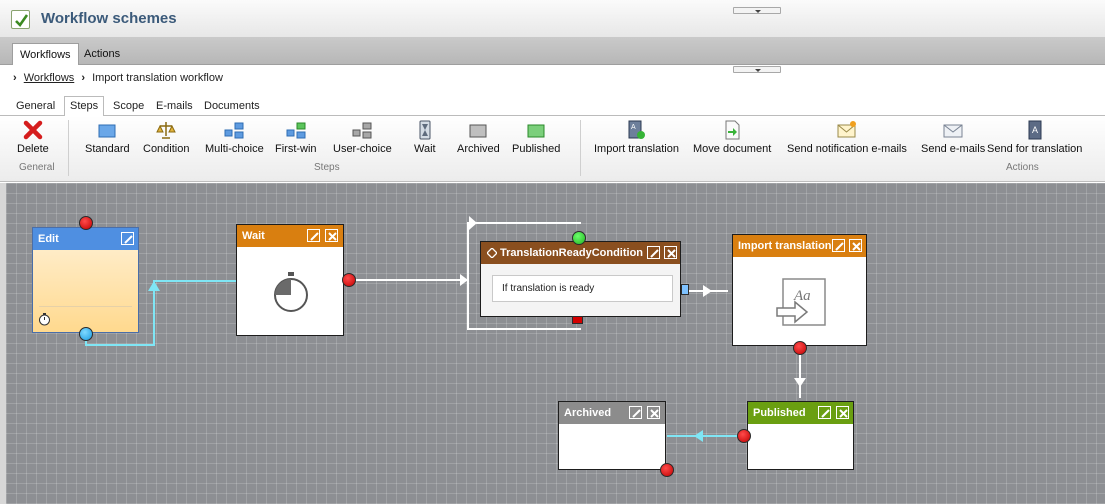  Describe the element at coordinates (552, 106) in the screenshot. I see `sub-tabs: General Steps Scope E-mails Documents` at that location.